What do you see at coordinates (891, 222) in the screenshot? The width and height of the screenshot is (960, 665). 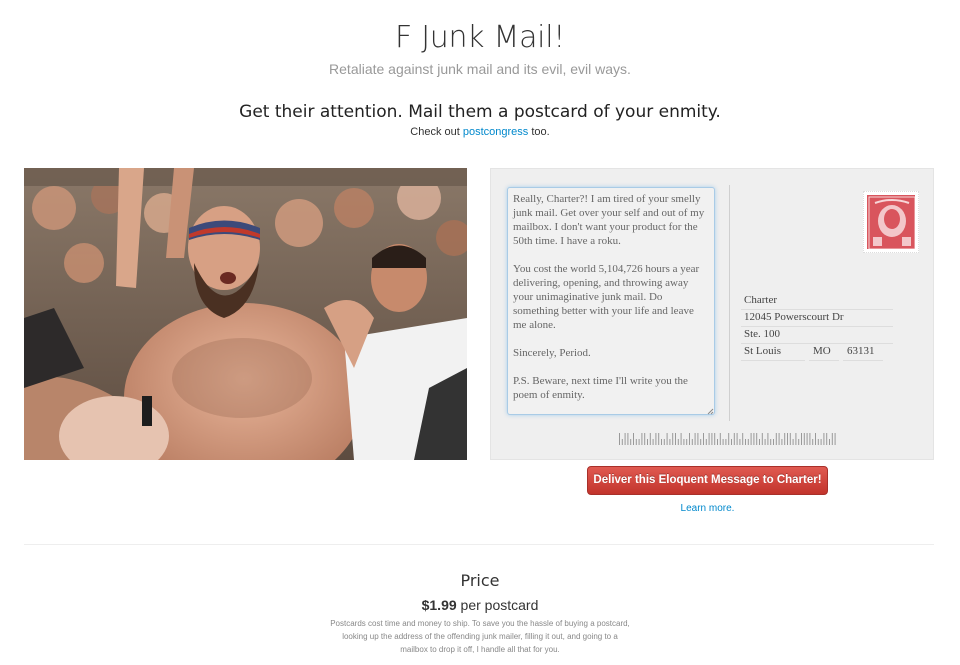 I see `postage-stamp-icon` at bounding box center [891, 222].